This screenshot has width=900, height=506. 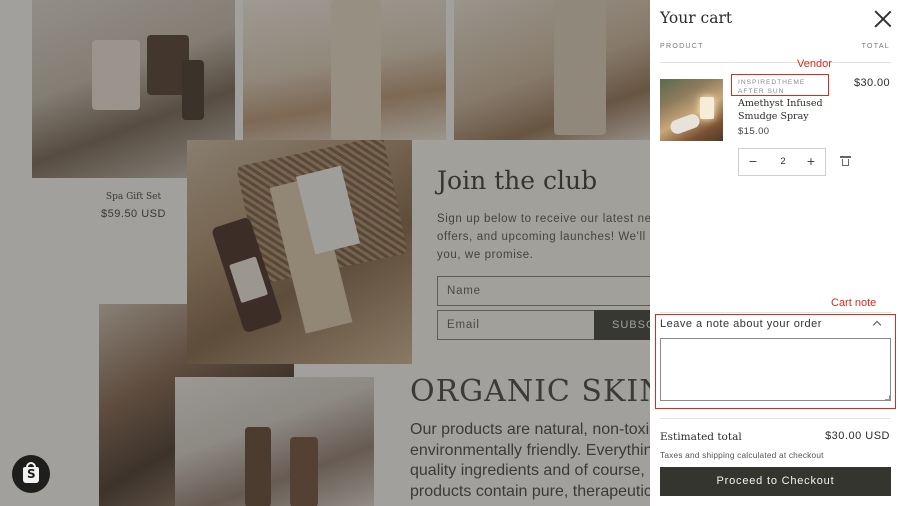 I want to click on annotation-vendor-box, so click(x=780, y=85).